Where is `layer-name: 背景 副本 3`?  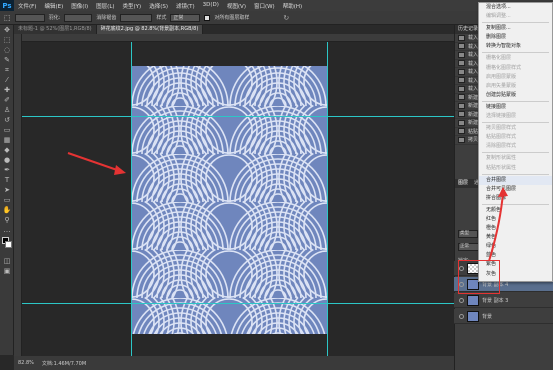
layer-name: 背景 副本 3 is located at coordinates (495, 300).